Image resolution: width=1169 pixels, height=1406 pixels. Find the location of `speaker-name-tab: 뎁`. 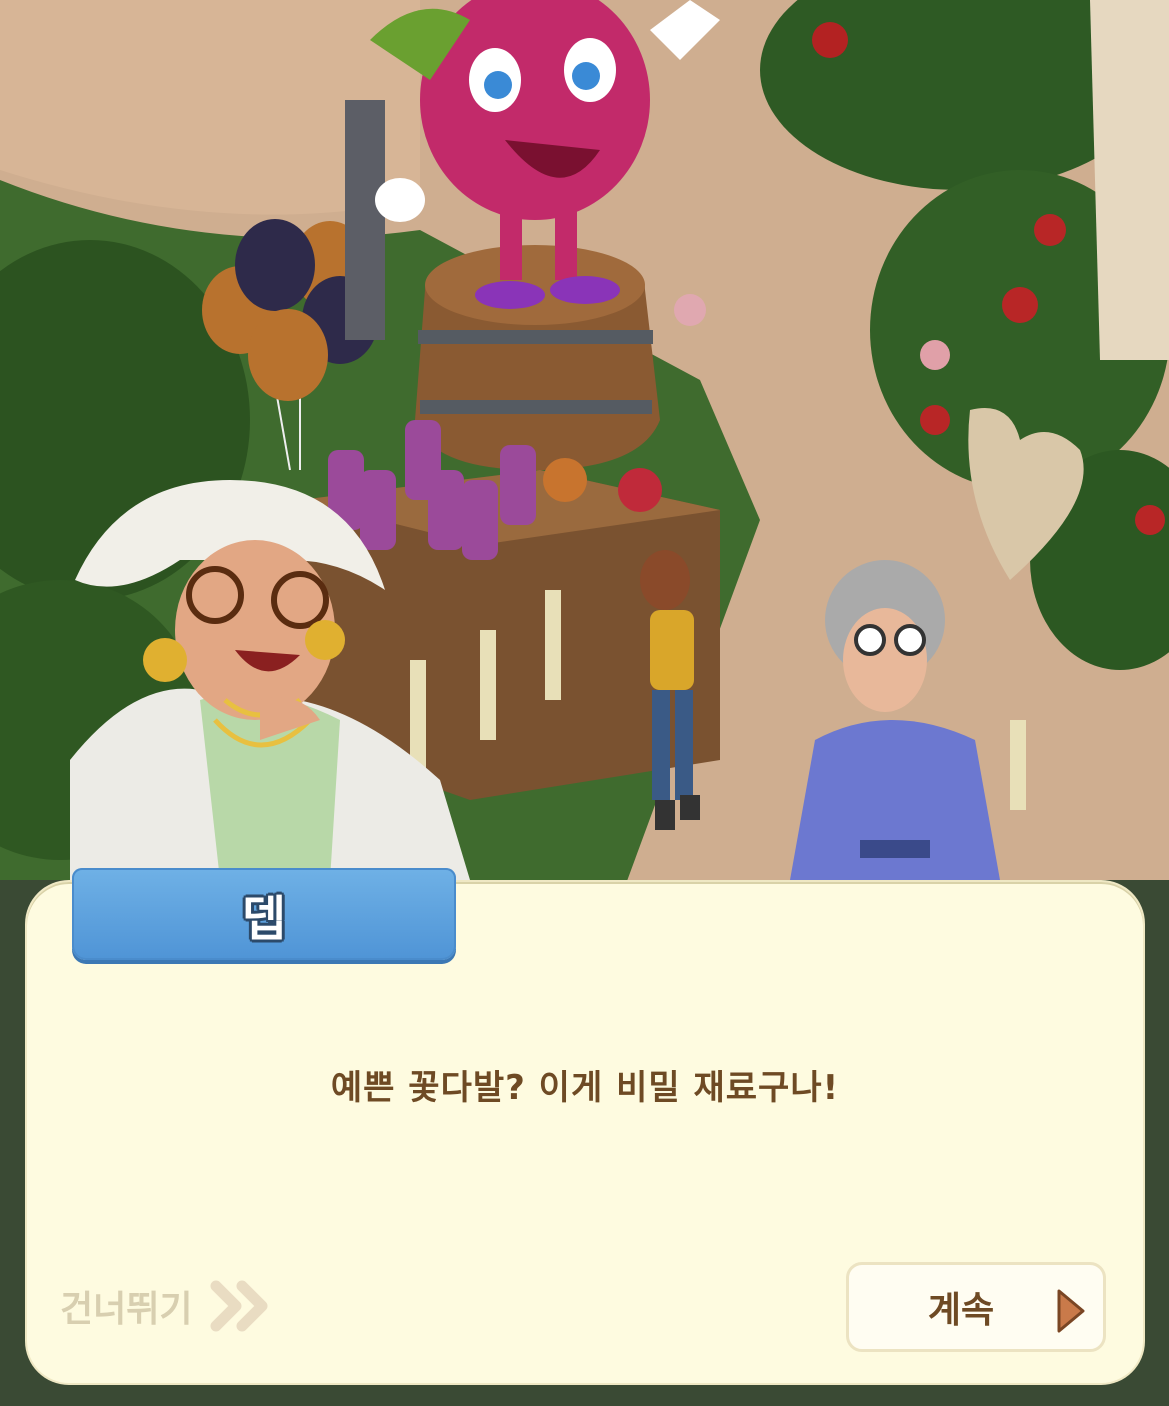

speaker-name-tab: 뎁 is located at coordinates (264, 914).